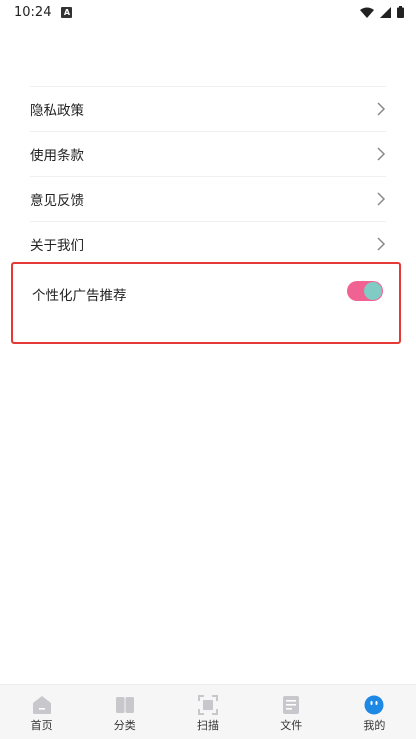  Describe the element at coordinates (374, 705) in the screenshot. I see `profile-face-icon` at that location.